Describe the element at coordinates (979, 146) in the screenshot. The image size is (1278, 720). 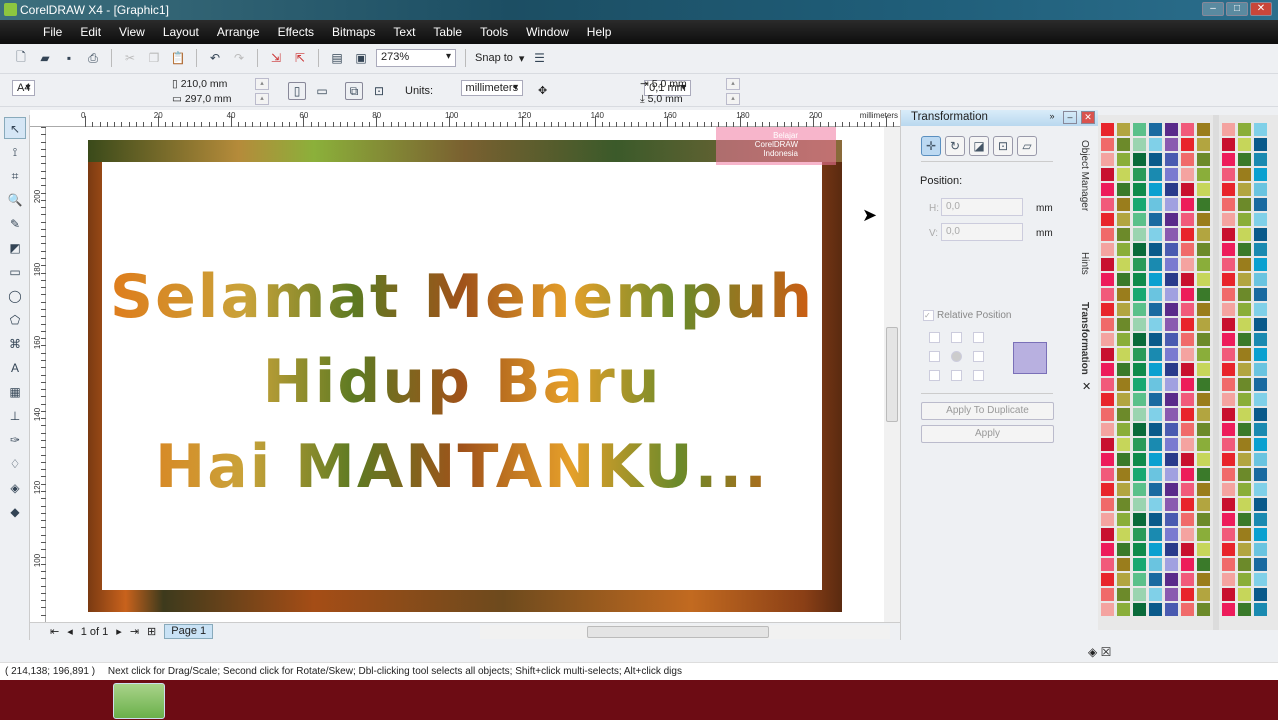
I see `scale-mirror-icon: ◪` at that location.